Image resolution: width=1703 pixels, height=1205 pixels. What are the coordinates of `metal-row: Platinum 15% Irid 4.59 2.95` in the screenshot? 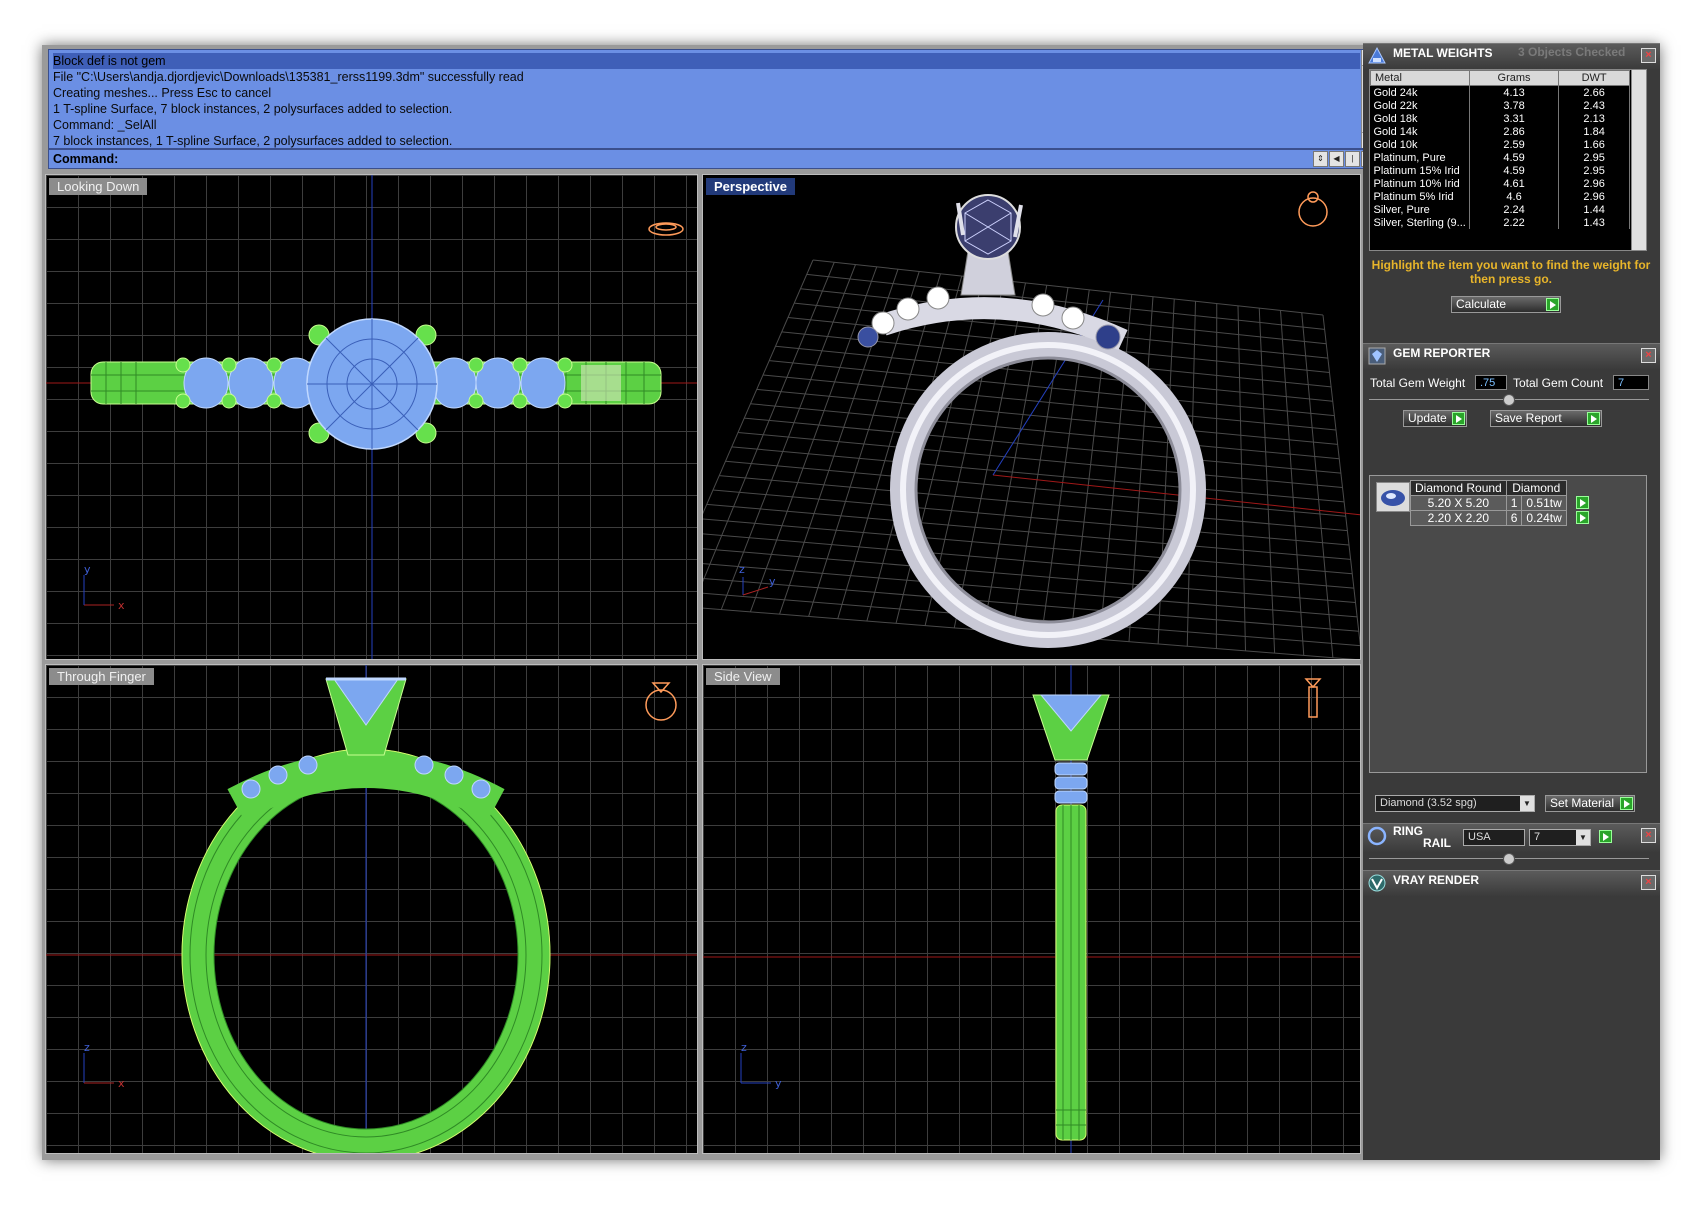 It's located at (1500, 170).